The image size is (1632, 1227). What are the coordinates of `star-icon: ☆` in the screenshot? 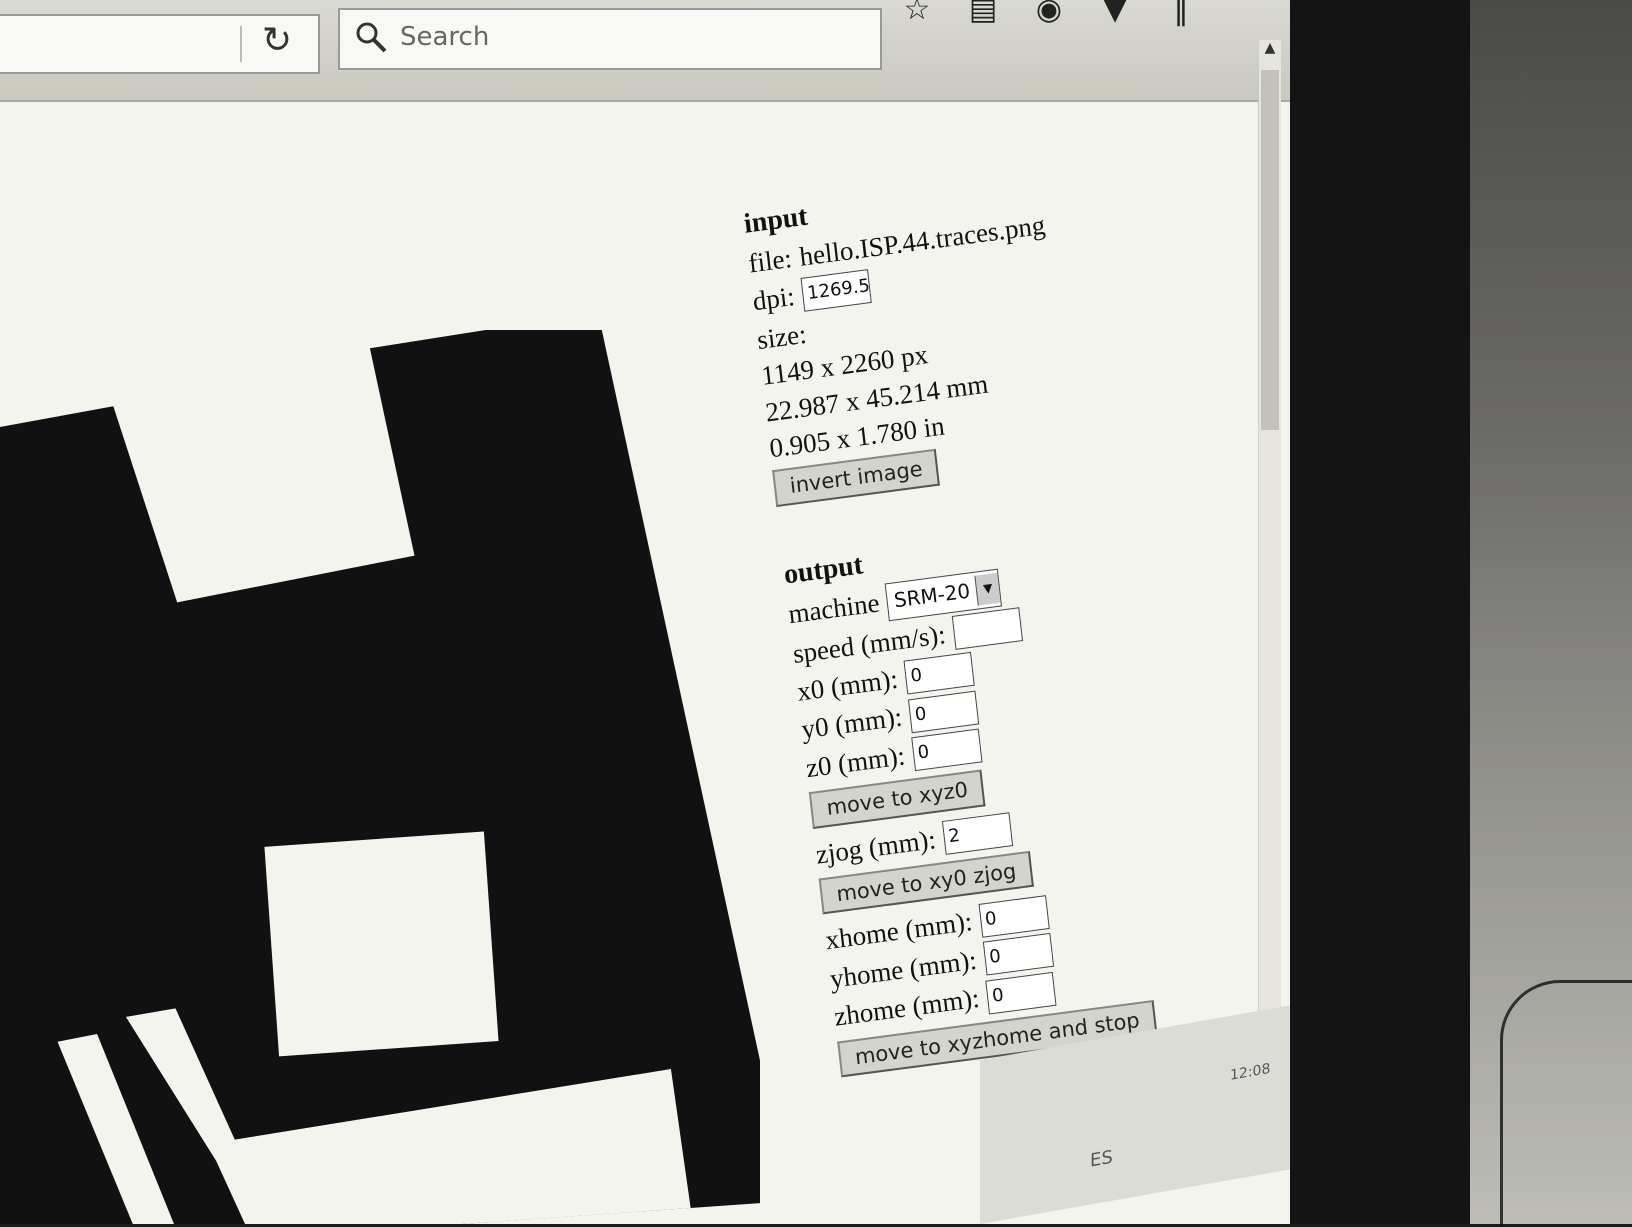 It's located at (917, 13).